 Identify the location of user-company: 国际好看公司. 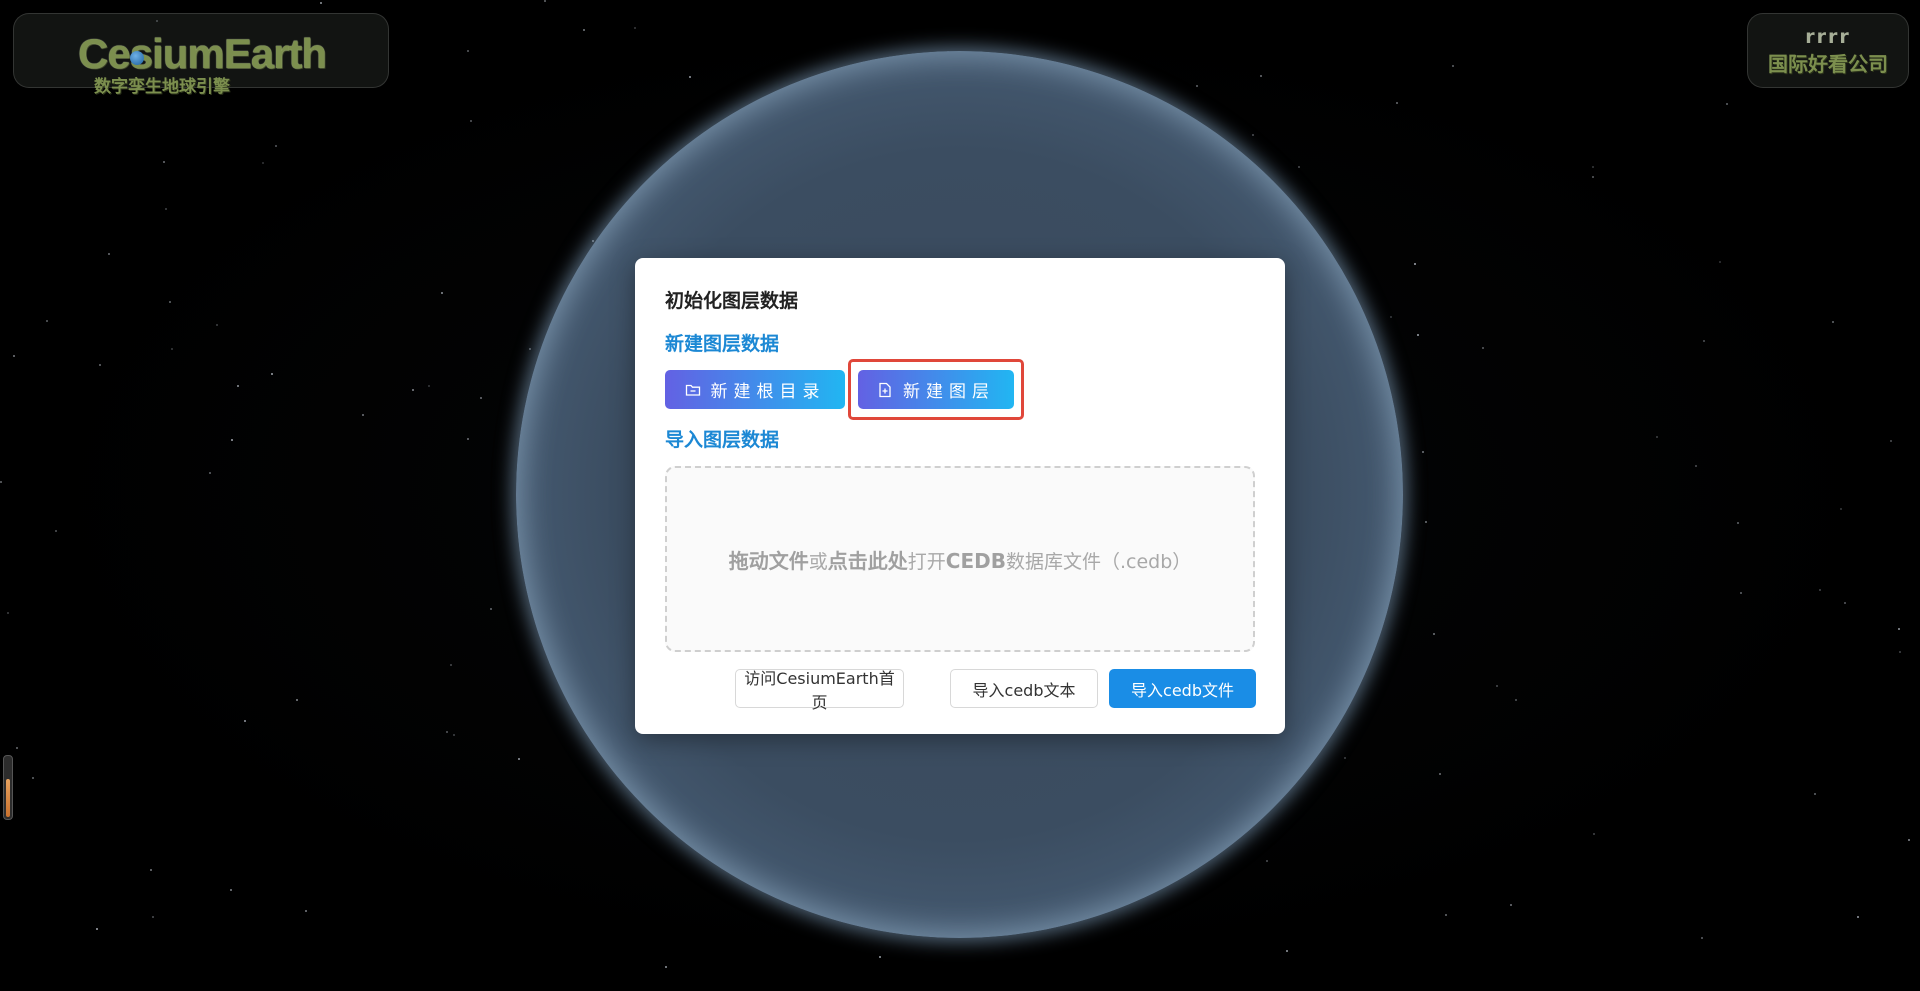
(1828, 64).